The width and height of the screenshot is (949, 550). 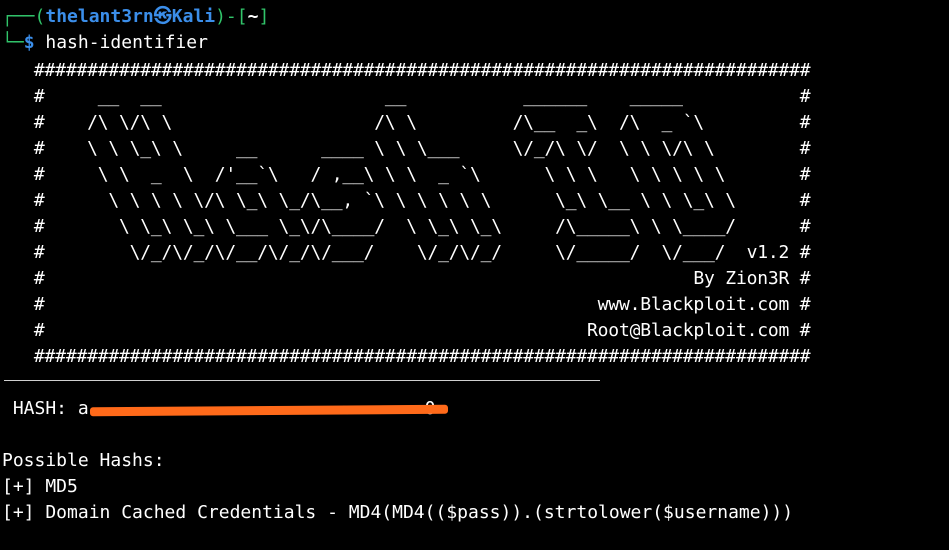 What do you see at coordinates (40, 408) in the screenshot?
I see `hash-label: HASH:` at bounding box center [40, 408].